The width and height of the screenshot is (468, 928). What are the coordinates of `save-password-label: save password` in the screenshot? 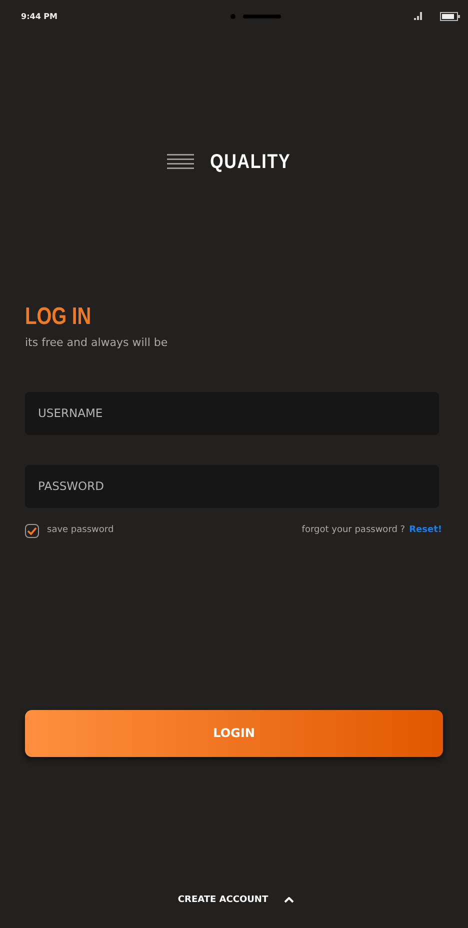 It's located at (80, 530).